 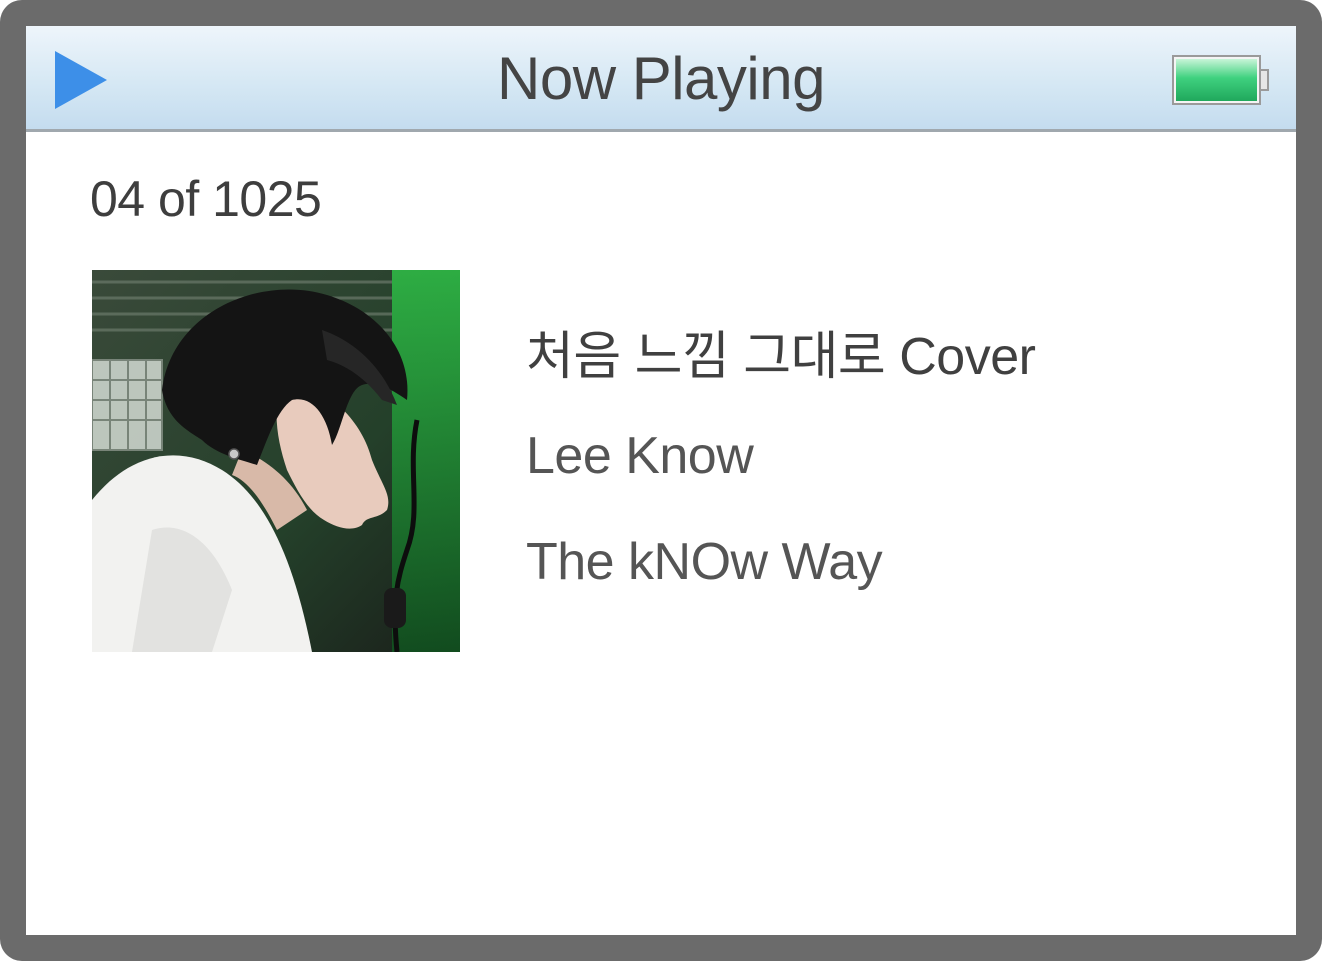 I want to click on album-art, so click(x=276, y=461).